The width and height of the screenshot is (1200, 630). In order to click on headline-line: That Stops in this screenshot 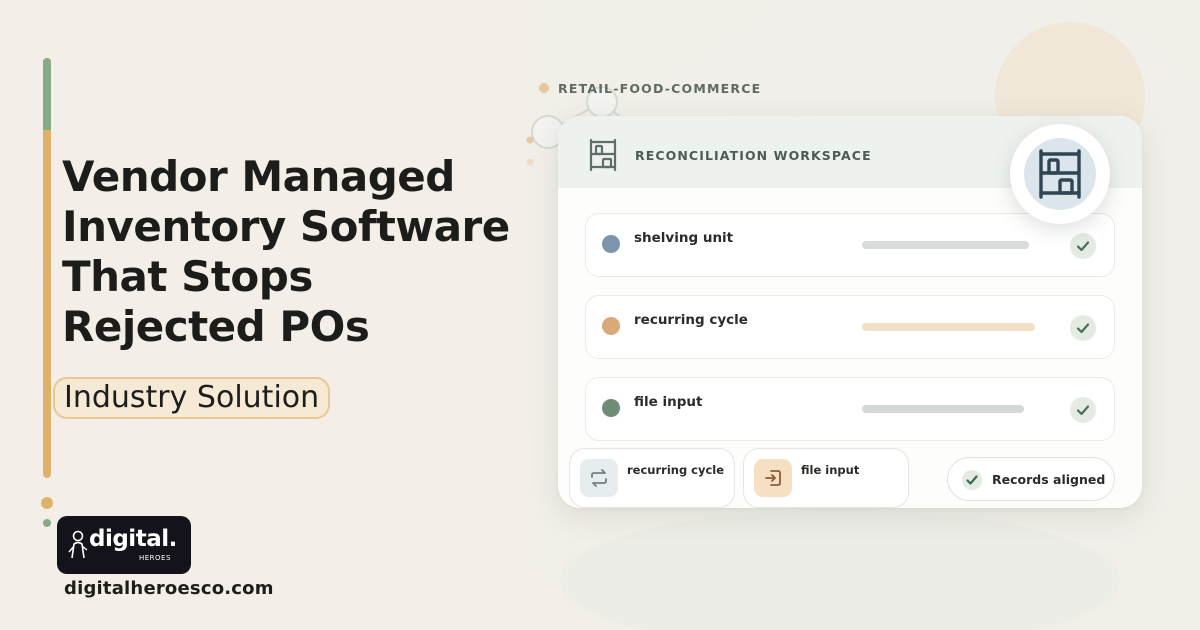, I will do `click(187, 276)`.